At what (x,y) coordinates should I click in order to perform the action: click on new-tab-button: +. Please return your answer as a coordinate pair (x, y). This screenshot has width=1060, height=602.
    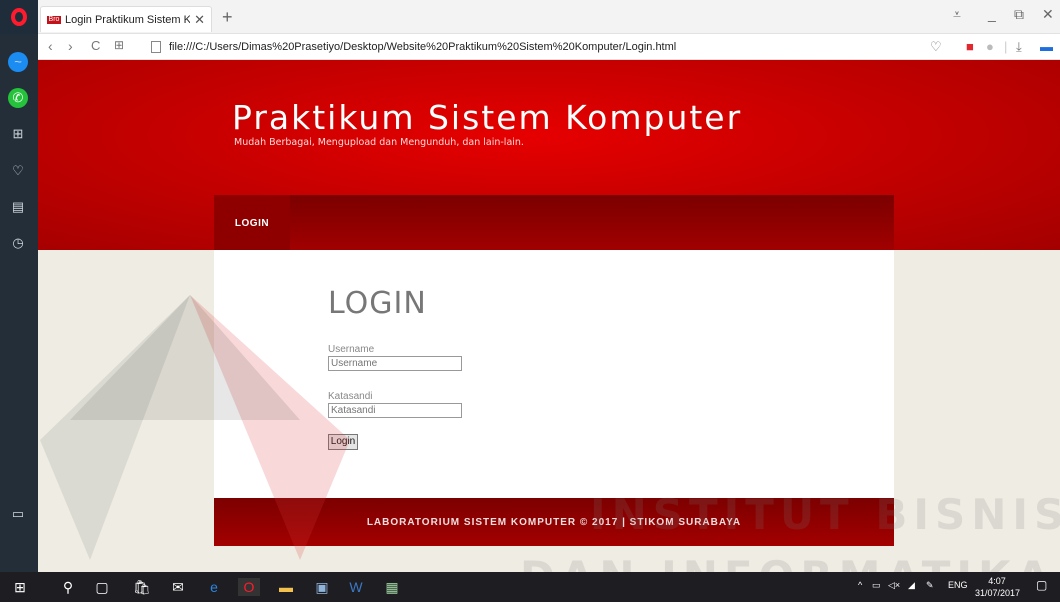
    Looking at the image, I should click on (227, 17).